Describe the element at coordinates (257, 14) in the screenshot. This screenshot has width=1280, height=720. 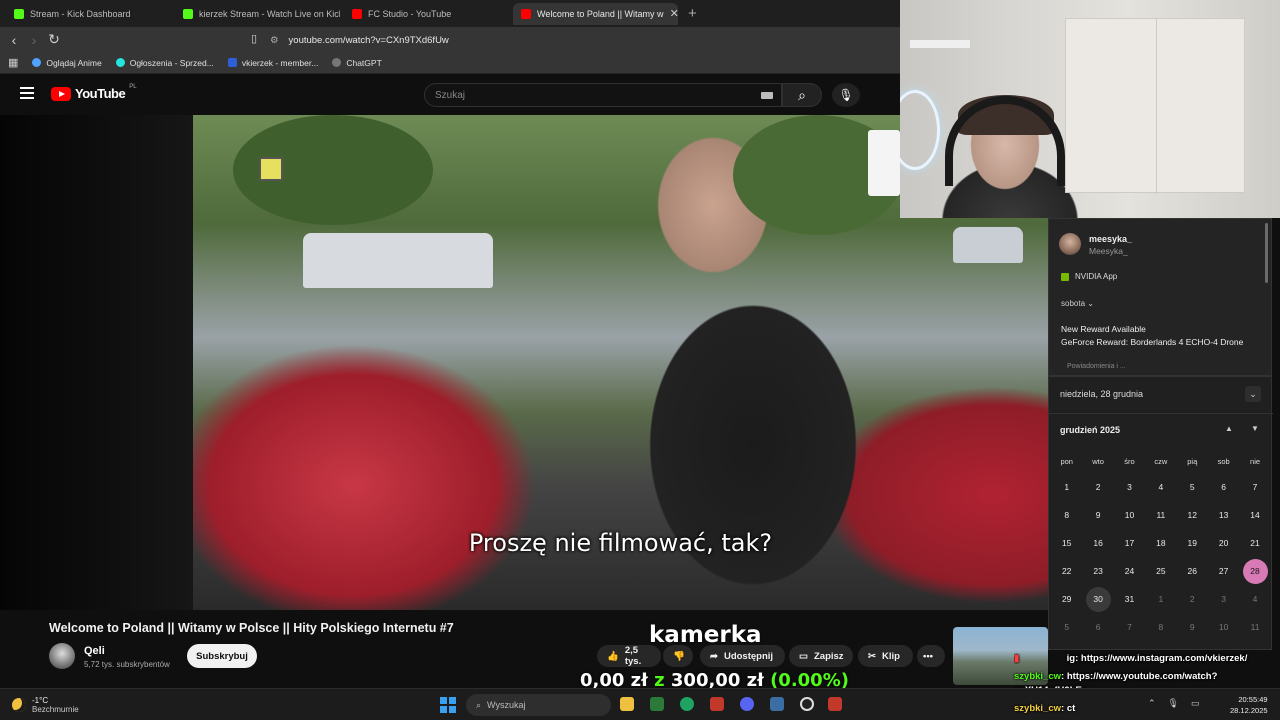
I see `tab-kick-stream: kierzek Stream - Watch Live on Kick` at that location.